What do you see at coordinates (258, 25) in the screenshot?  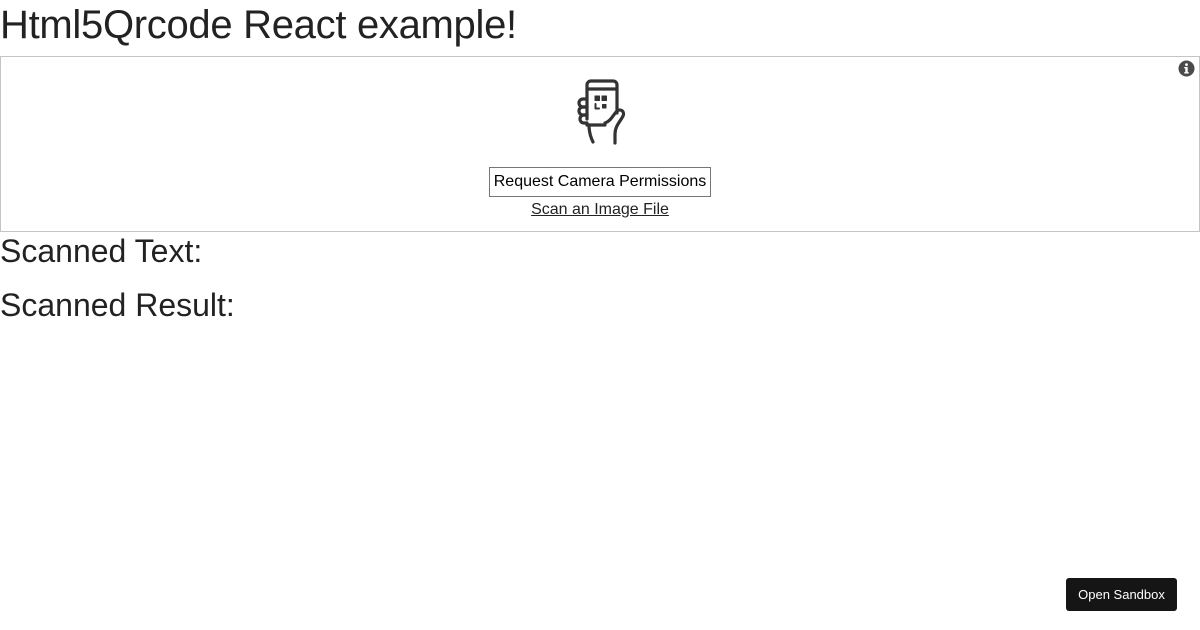 I see `page-title: Html5Qrcode React example!` at bounding box center [258, 25].